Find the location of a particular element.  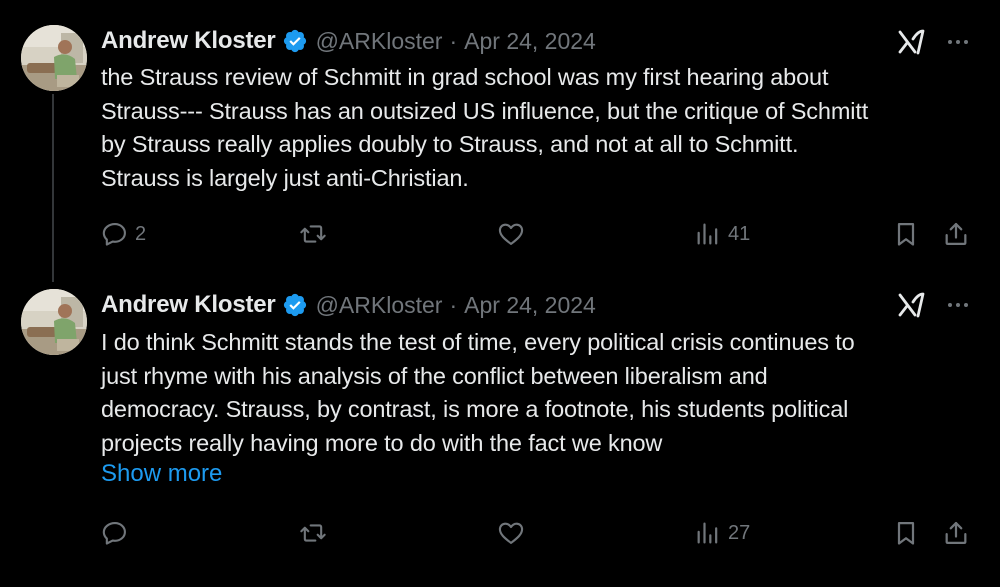

views-count: 27 is located at coordinates (739, 532).